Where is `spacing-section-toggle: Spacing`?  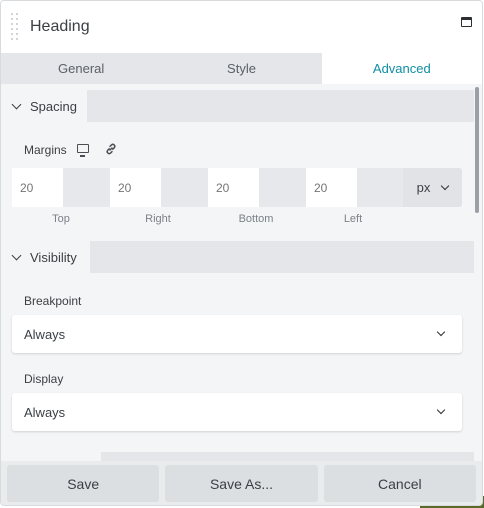 spacing-section-toggle: Spacing is located at coordinates (44, 106).